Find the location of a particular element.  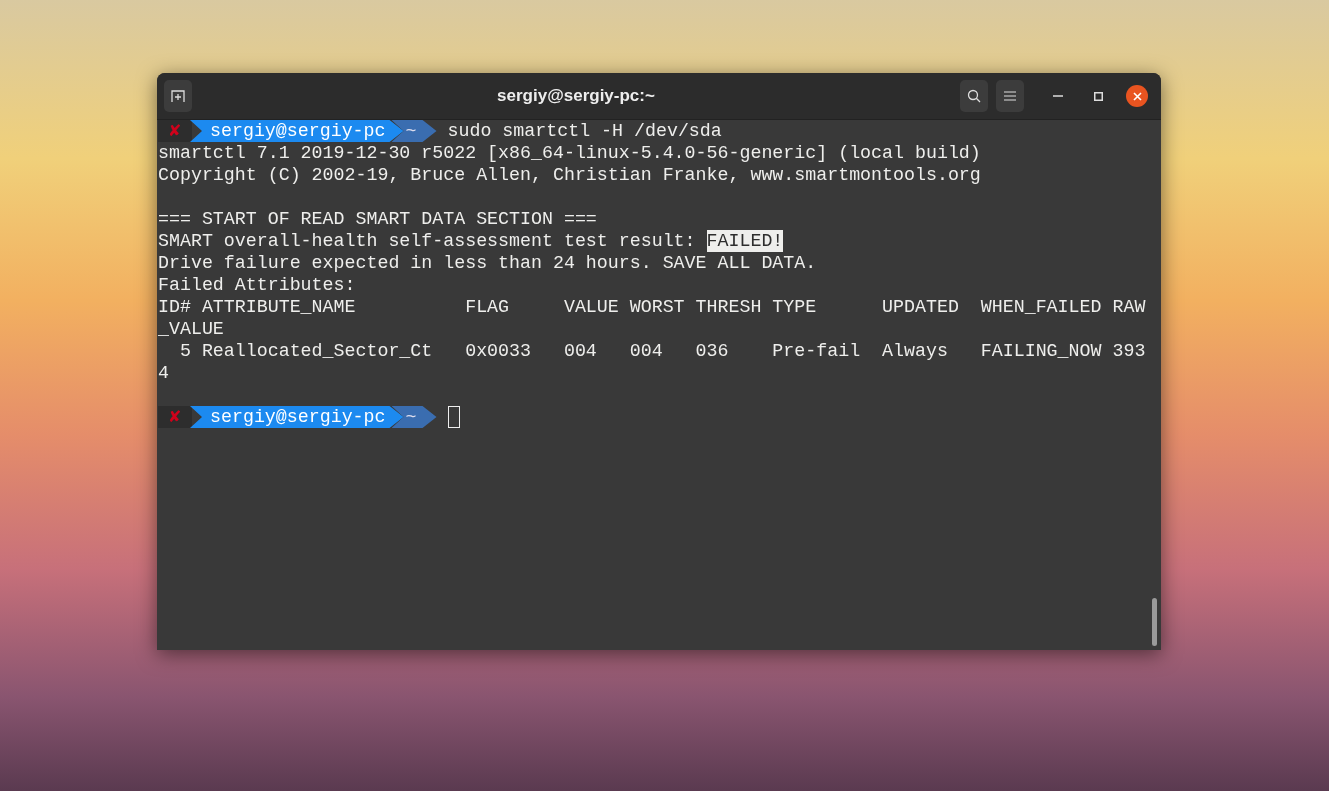

output-line: Copyright (C) 2002-19, Bruce Allen, Christian Franke, www.smartmontools.org is located at coordinates (569, 175).